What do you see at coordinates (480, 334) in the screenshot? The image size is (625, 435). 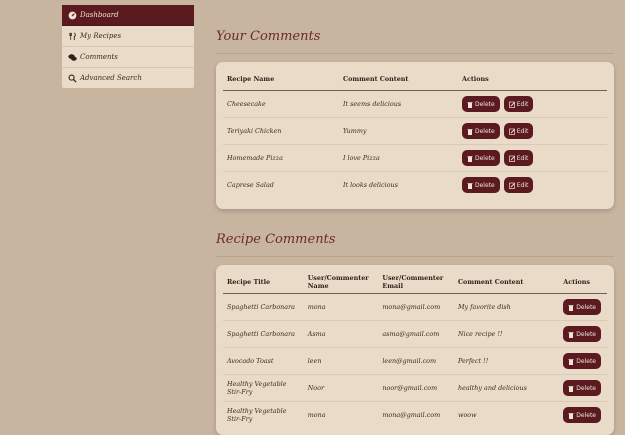 I see `comment-content: Nice recipe !!` at bounding box center [480, 334].